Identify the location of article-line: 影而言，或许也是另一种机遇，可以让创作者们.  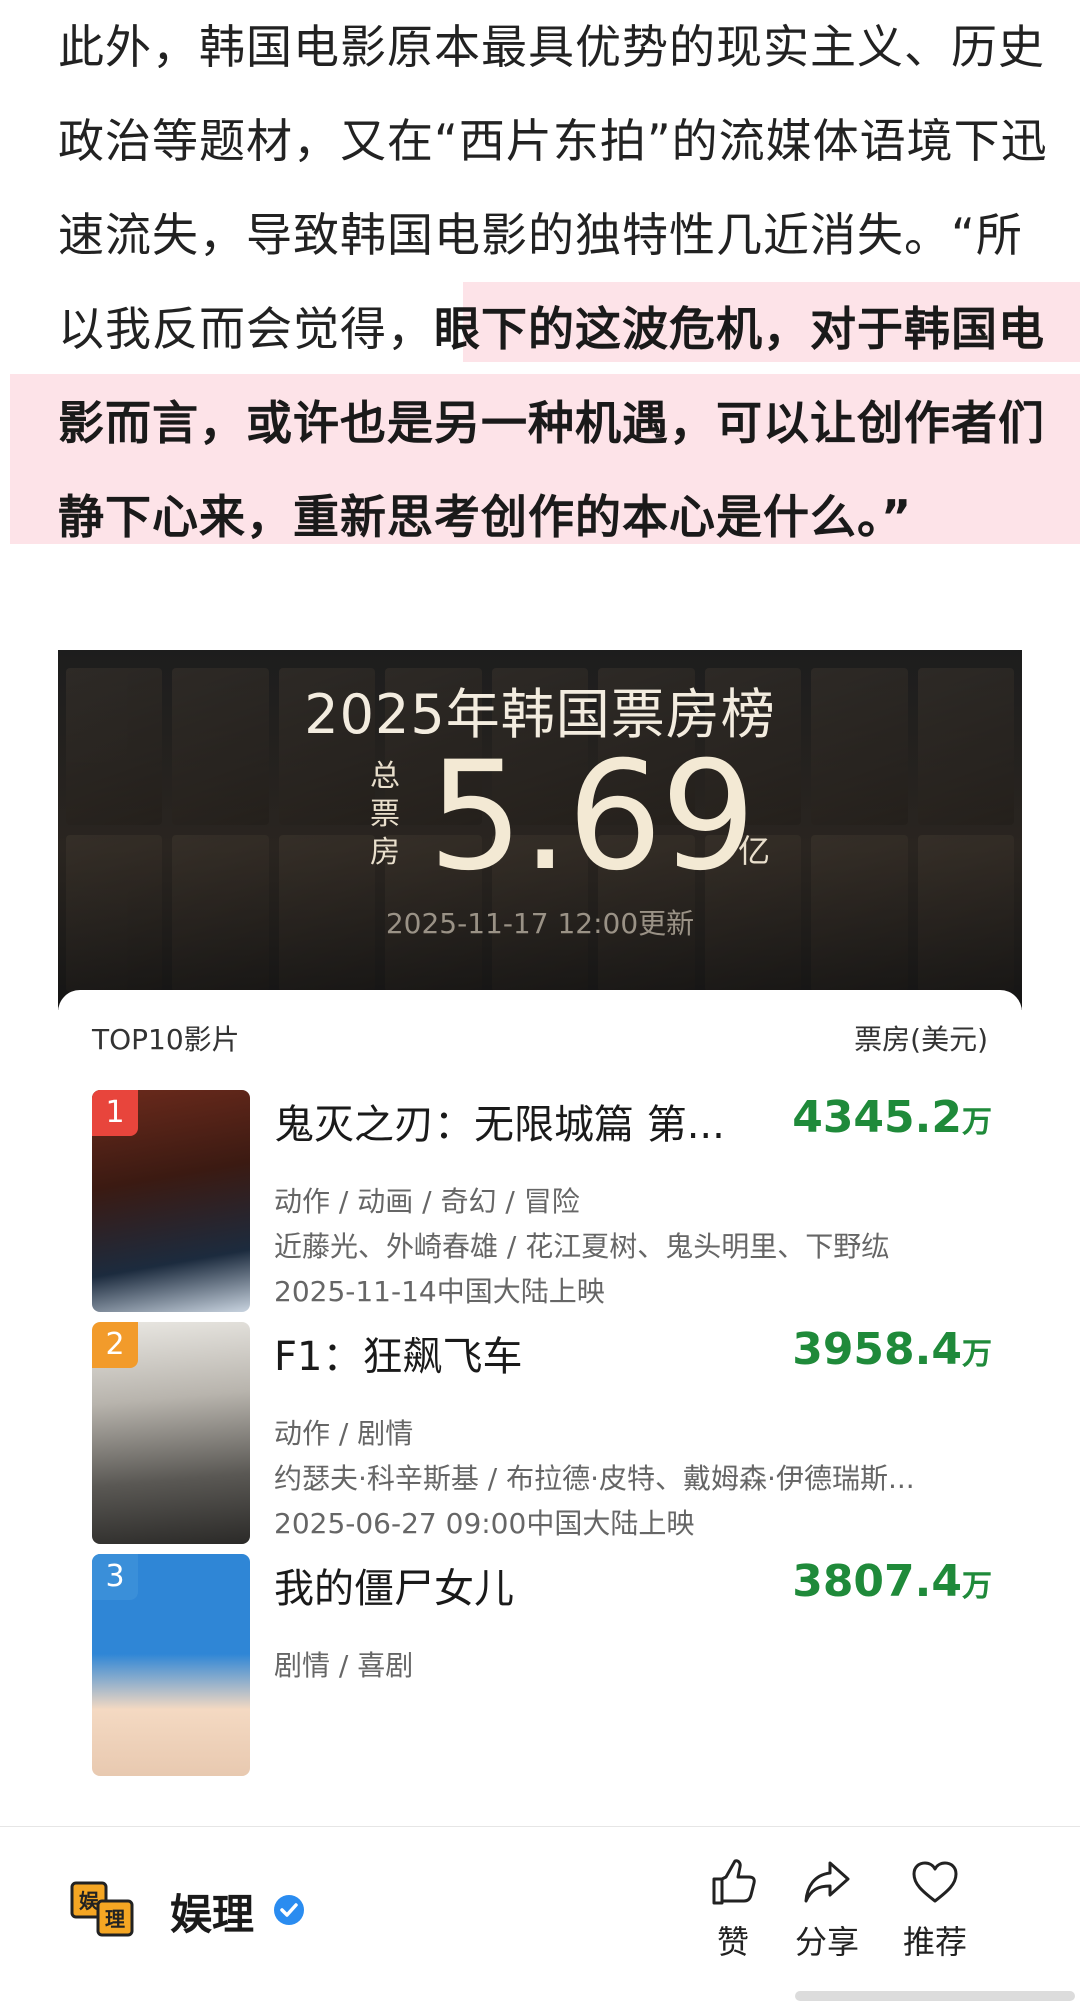
(551, 423).